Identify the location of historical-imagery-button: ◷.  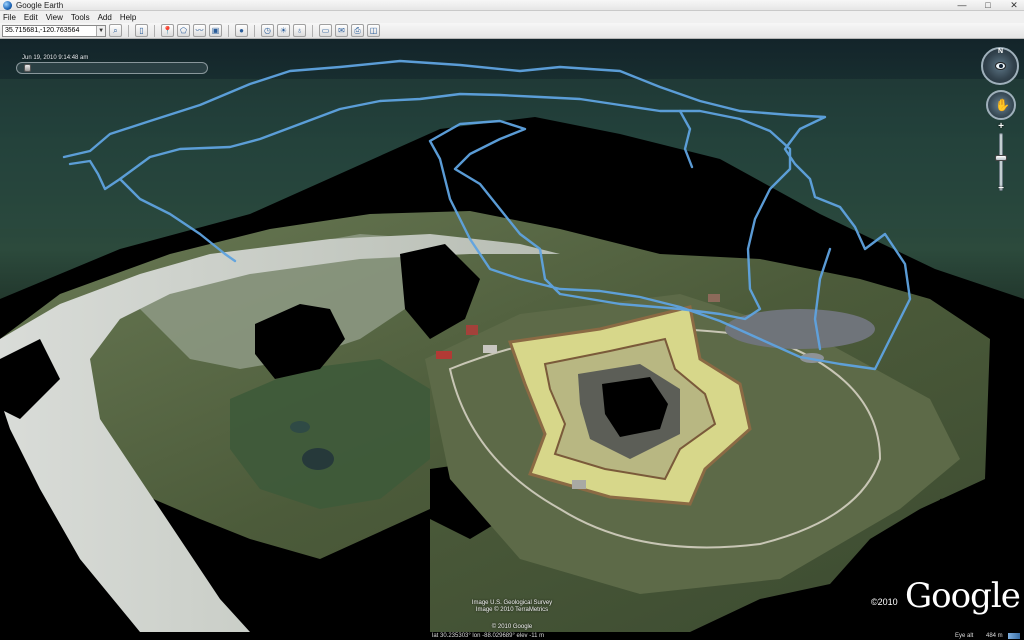
(267, 30).